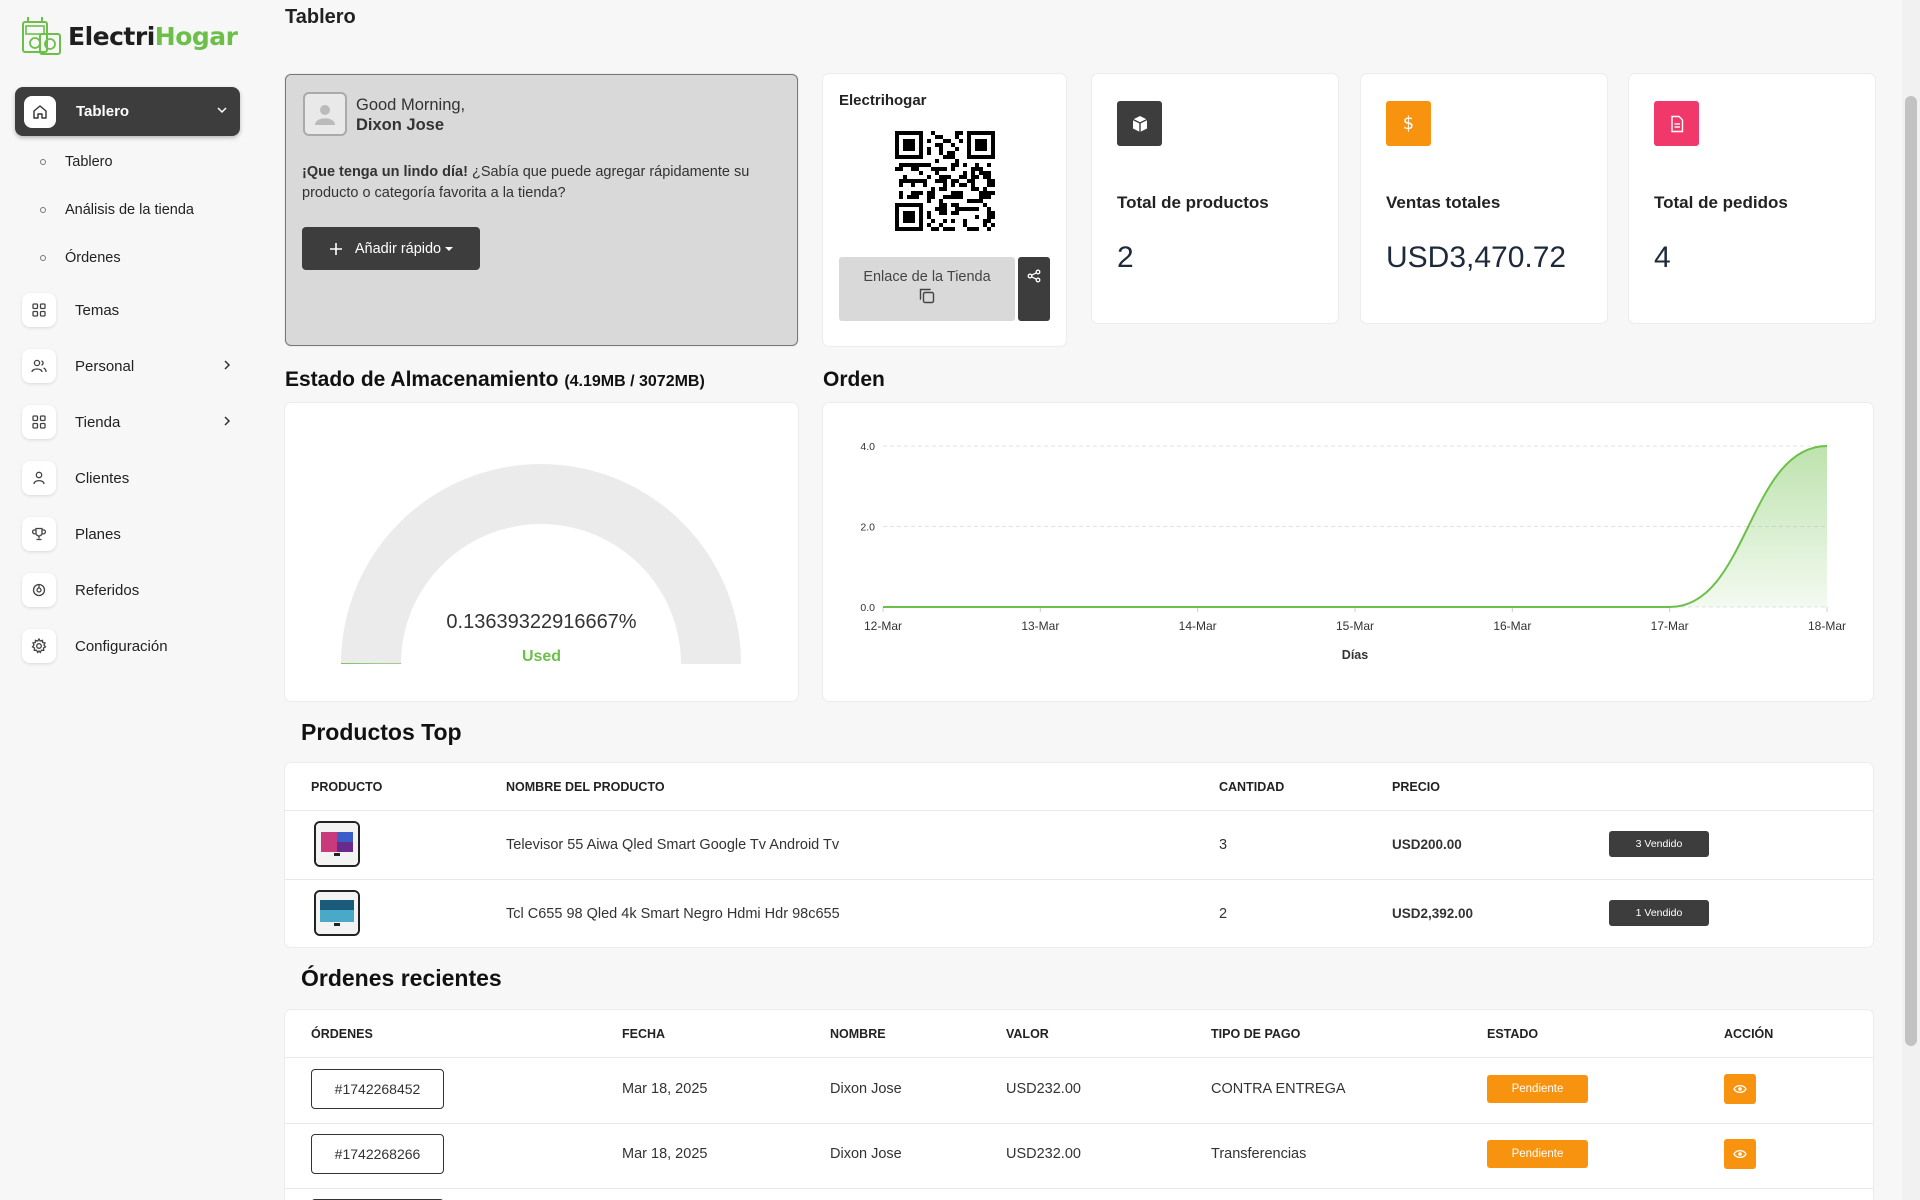  I want to click on x-tick-label: 15-Mar, so click(1355, 626).